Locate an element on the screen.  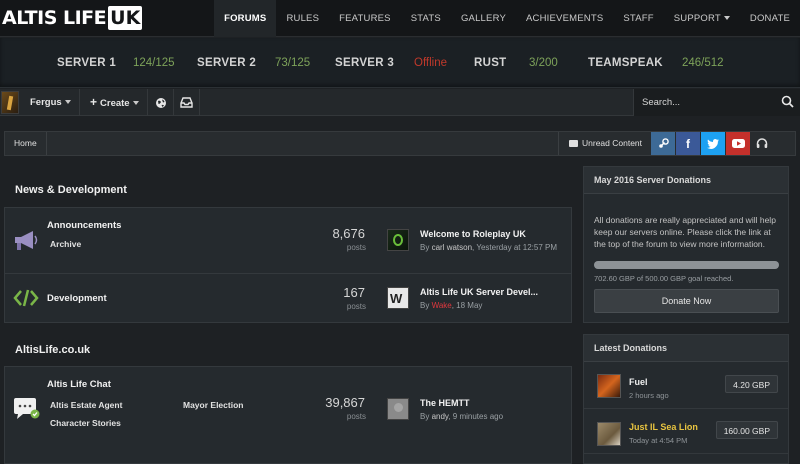
last-post-meta: By Wake, 18 May is located at coordinates (451, 305).